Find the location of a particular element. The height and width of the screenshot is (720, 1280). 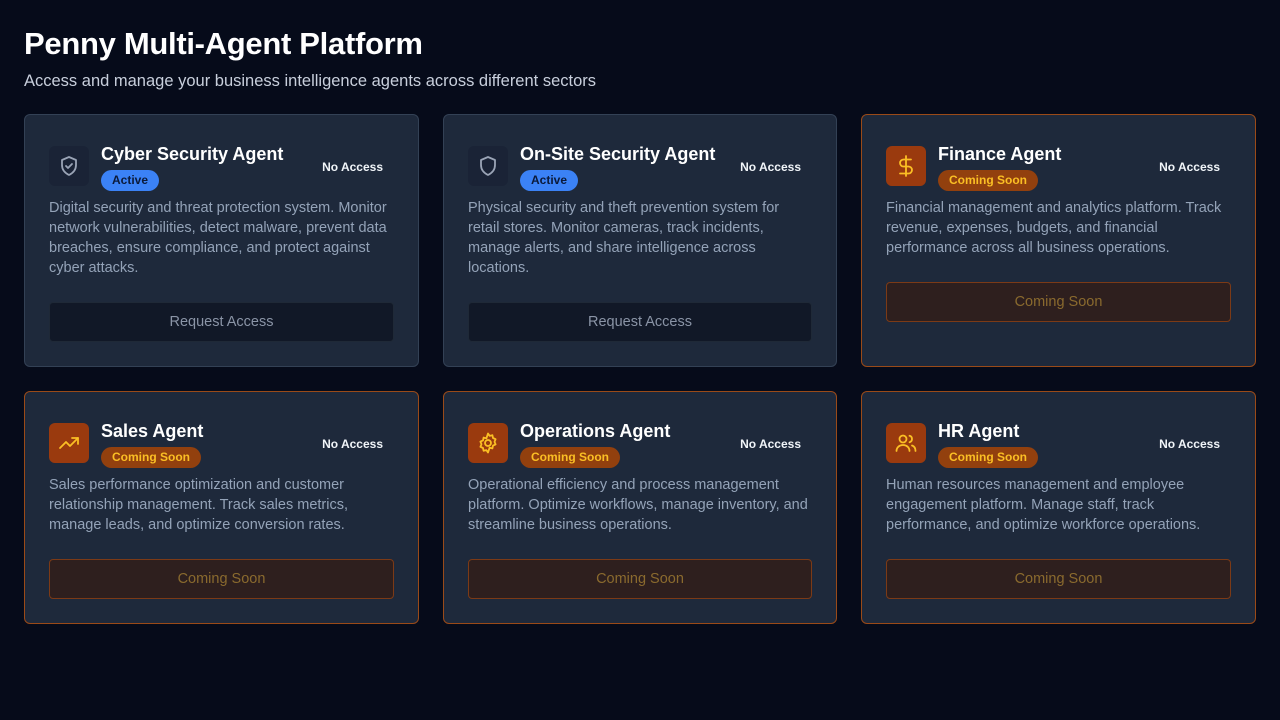

page-title: Penny Multi-Agent Platform is located at coordinates (223, 43).